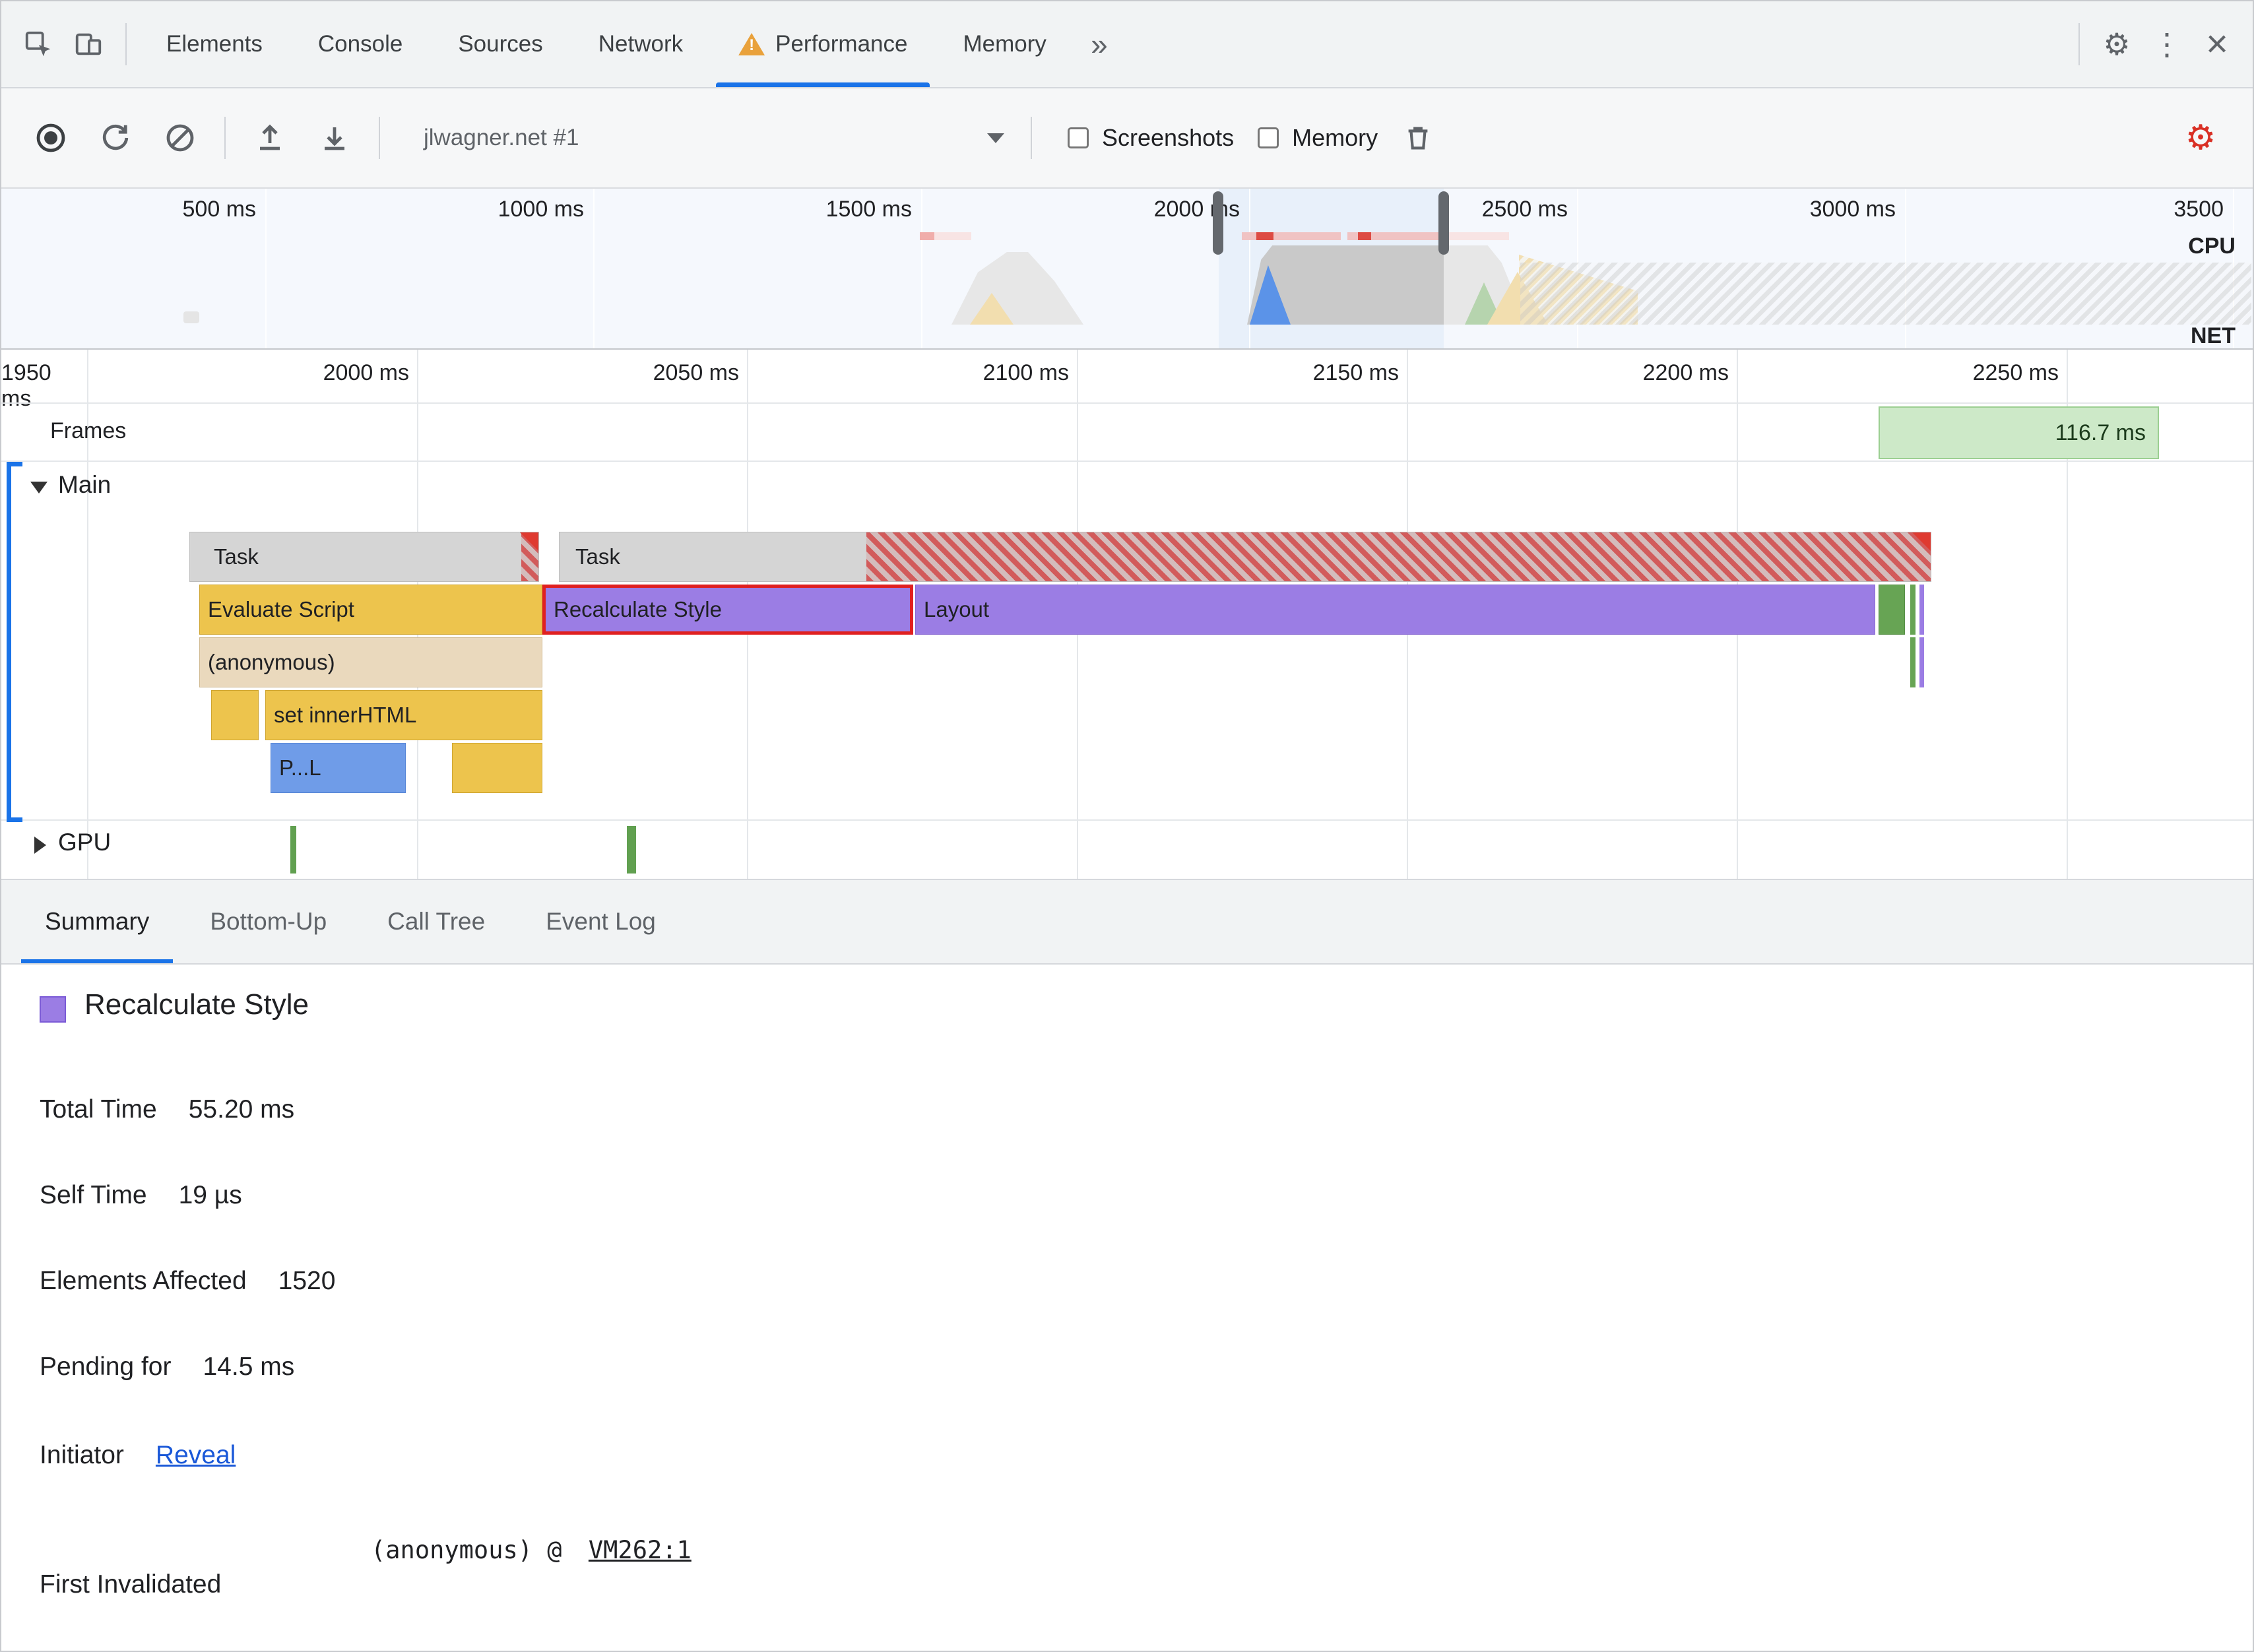 The width and height of the screenshot is (2254, 1652). Describe the element at coordinates (1025, 372) in the screenshot. I see `ruler-tick: 2100 ms` at that location.